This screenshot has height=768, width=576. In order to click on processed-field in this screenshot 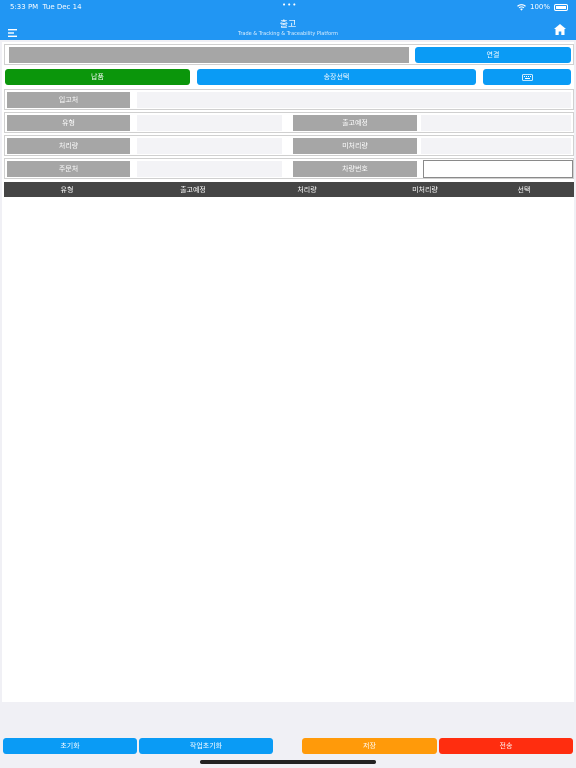, I will do `click(209, 146)`.